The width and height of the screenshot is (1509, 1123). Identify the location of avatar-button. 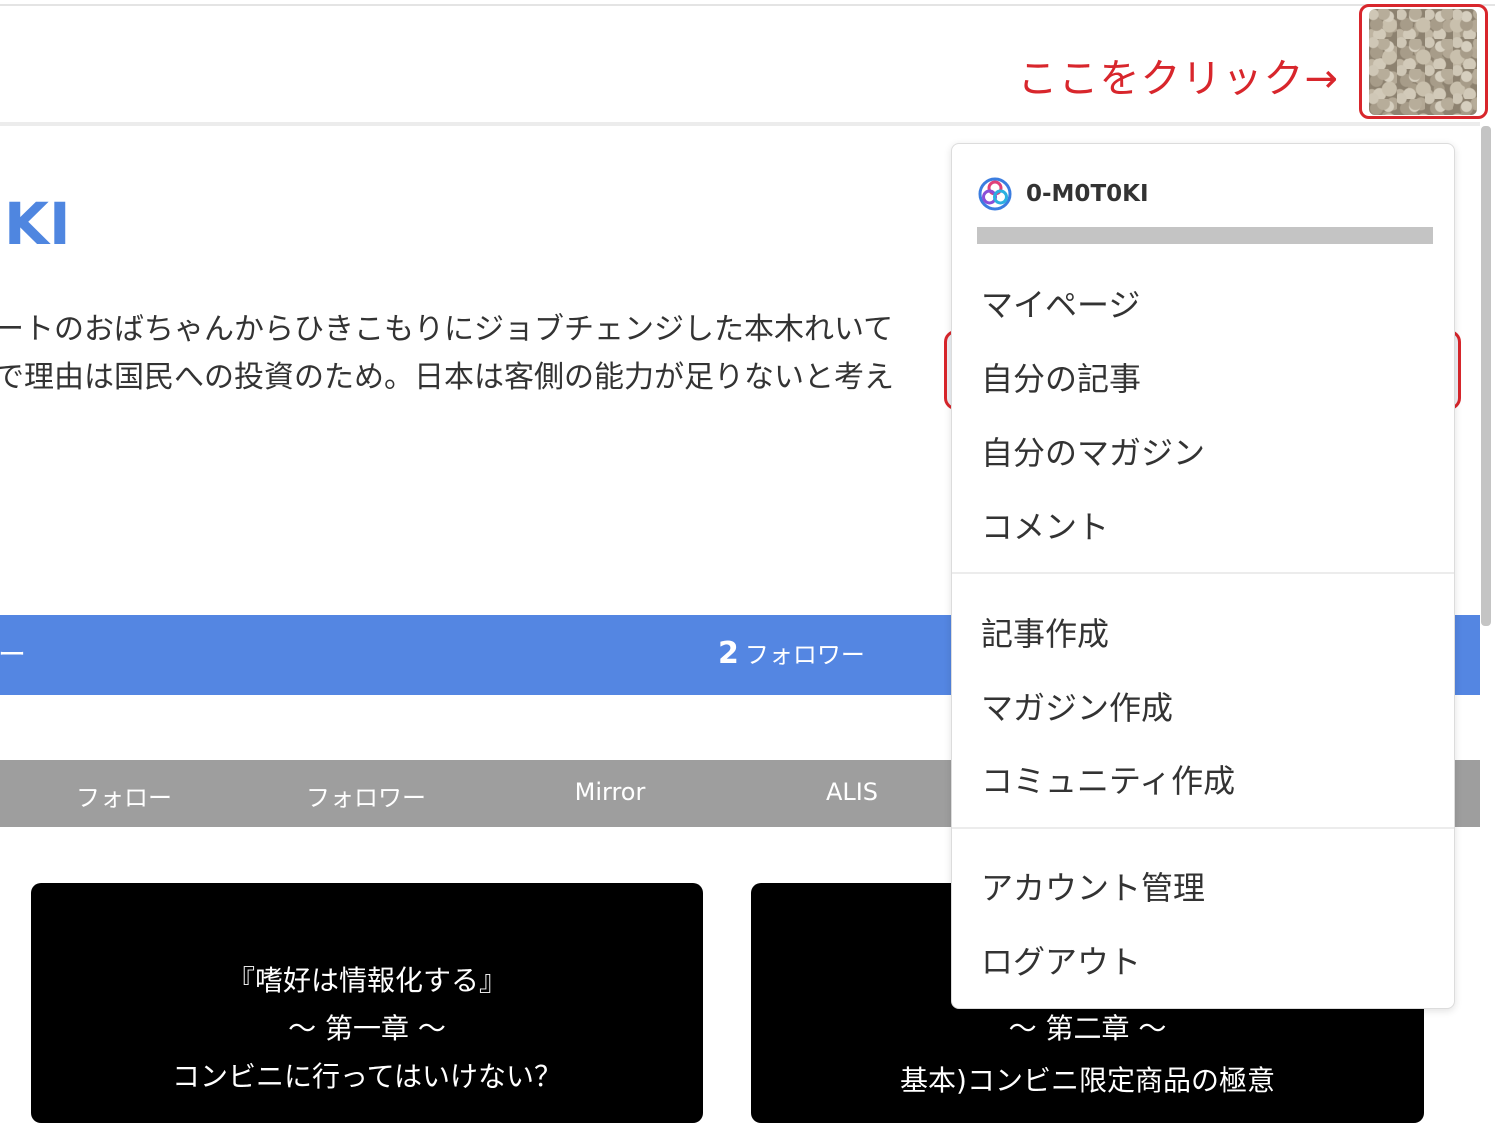
(1423, 62).